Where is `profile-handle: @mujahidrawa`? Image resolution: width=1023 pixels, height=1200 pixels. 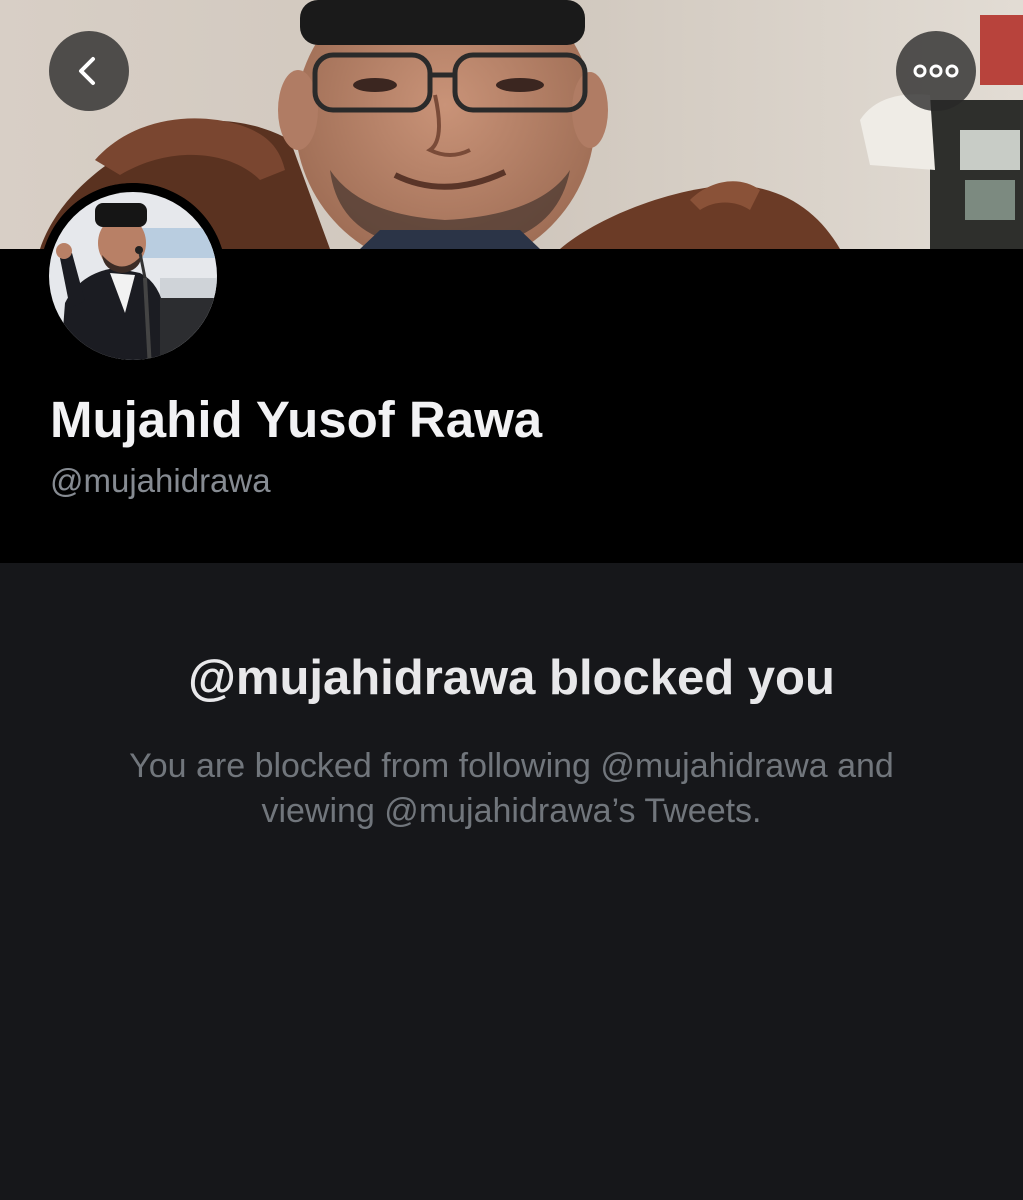
profile-handle: @mujahidrawa is located at coordinates (160, 480).